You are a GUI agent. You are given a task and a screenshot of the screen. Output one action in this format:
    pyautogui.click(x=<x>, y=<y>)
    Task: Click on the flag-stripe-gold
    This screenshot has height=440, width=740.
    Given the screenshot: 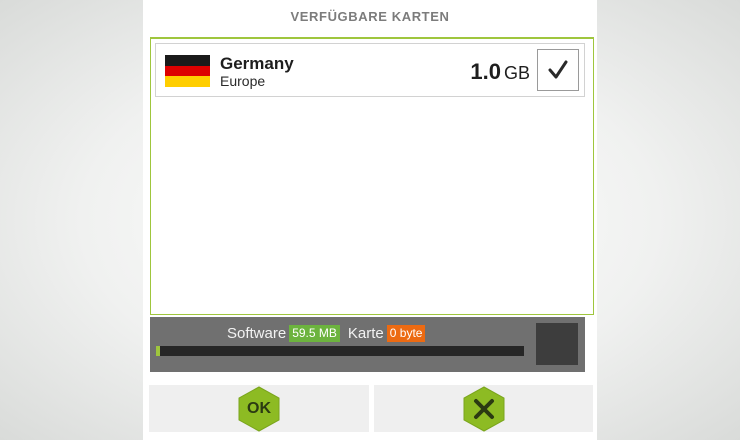 What is the action you would take?
    pyautogui.click(x=187, y=81)
    